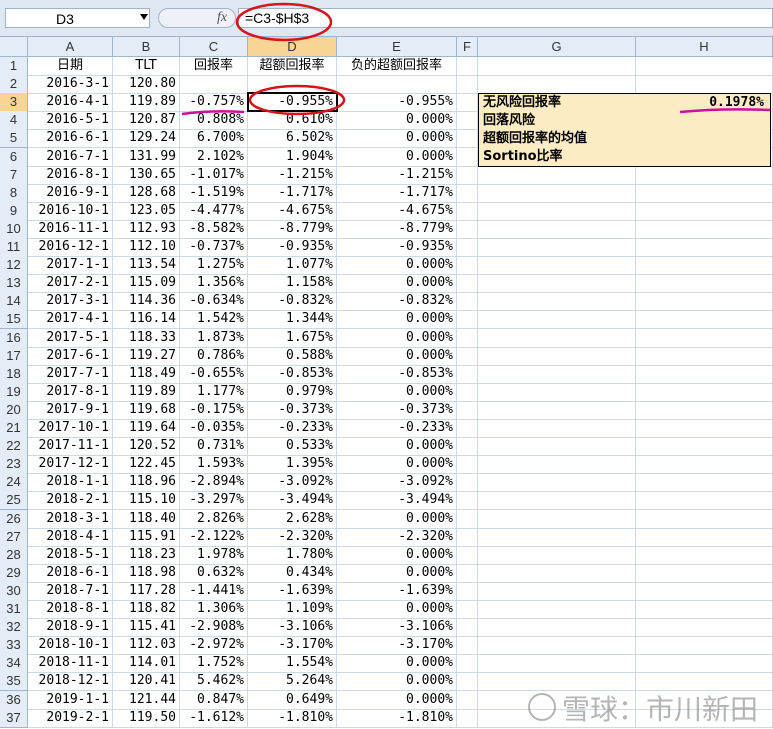  What do you see at coordinates (146, 465) in the screenshot?
I see `cell-b23: 122.45` at bounding box center [146, 465].